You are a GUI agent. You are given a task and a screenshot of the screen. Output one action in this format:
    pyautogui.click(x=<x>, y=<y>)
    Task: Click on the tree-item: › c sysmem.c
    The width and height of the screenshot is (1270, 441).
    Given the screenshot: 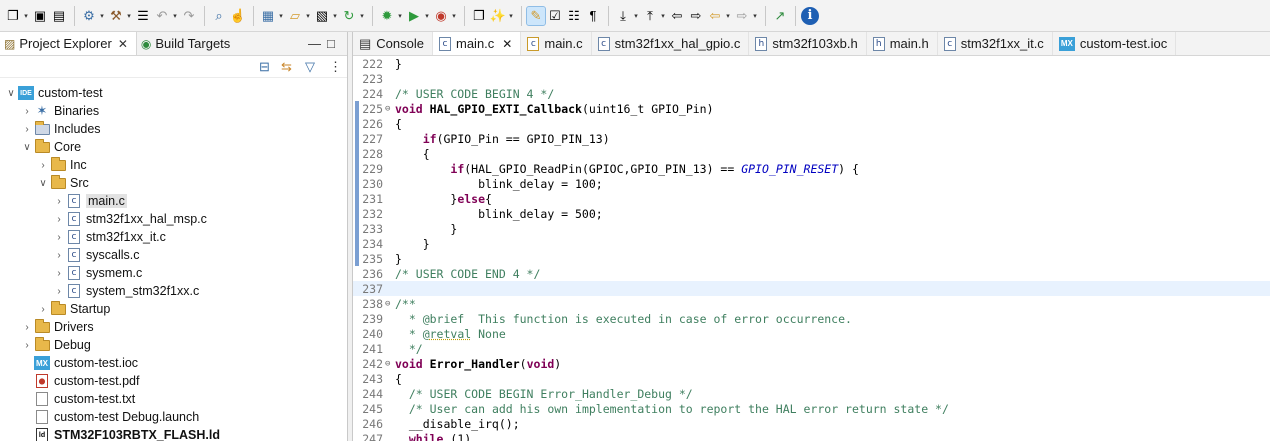 What is the action you would take?
    pyautogui.click(x=173, y=273)
    